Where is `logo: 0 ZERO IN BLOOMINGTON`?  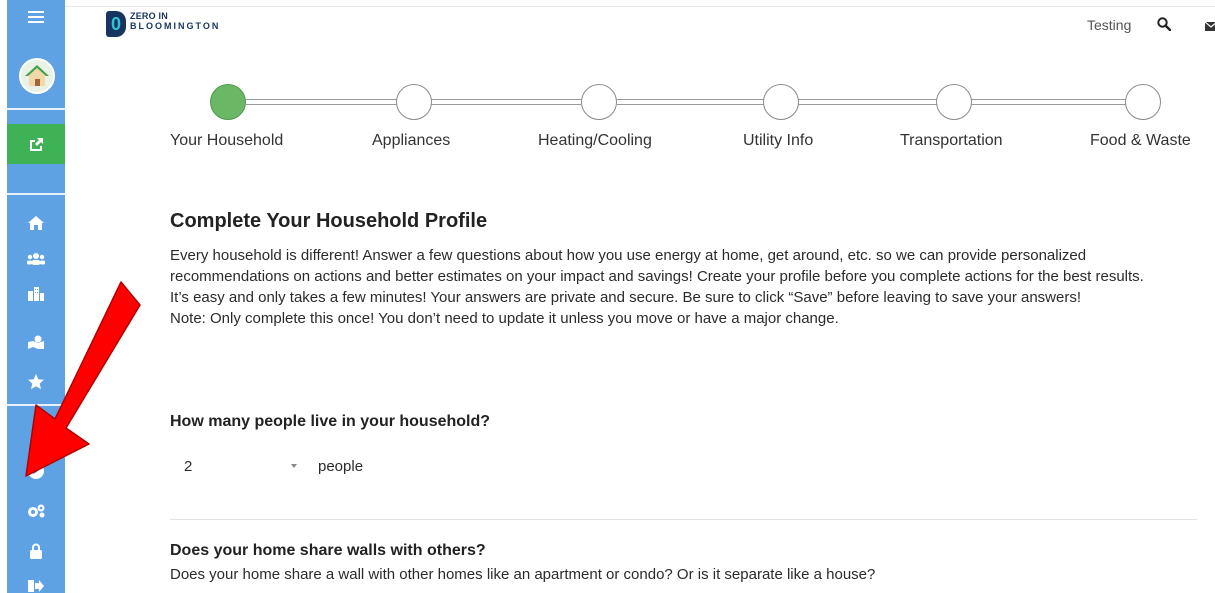
logo: 0 ZERO IN BLOOMINGTON is located at coordinates (163, 24).